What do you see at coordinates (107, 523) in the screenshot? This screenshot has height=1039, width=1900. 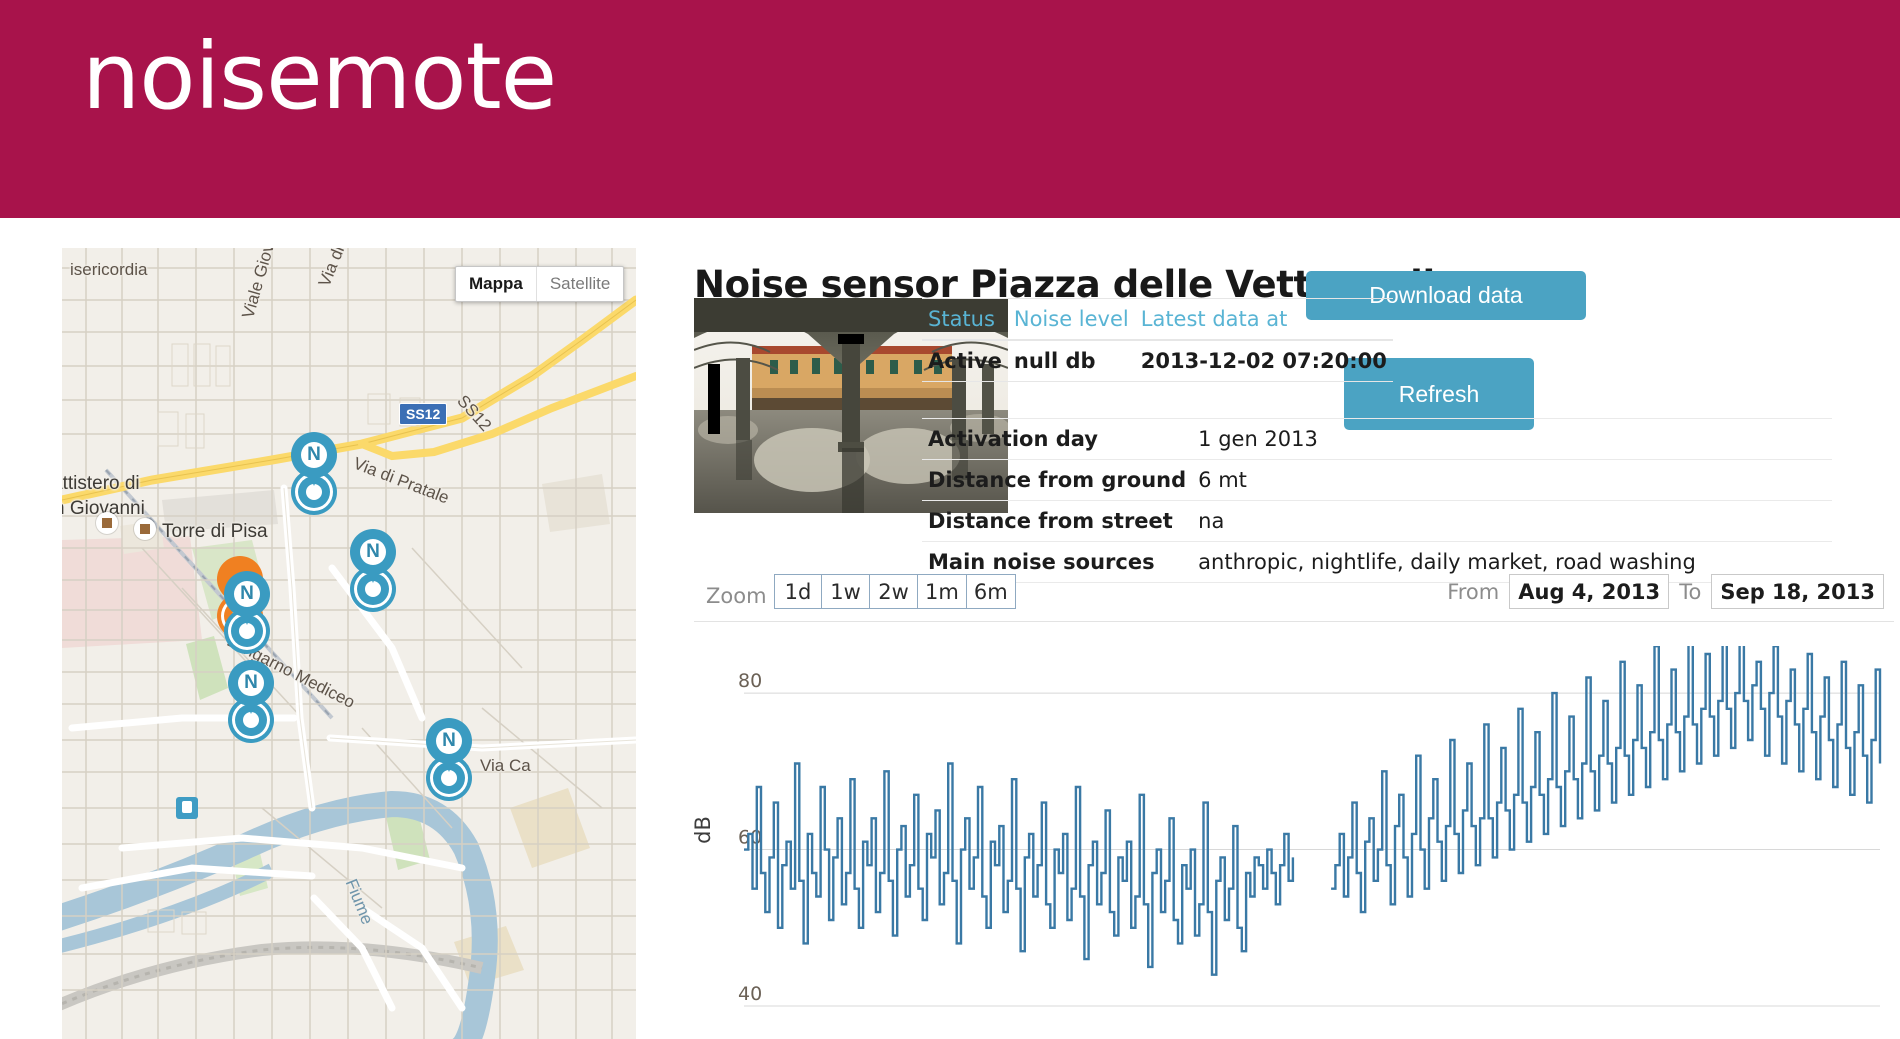 I see `battistero-poi-icon` at bounding box center [107, 523].